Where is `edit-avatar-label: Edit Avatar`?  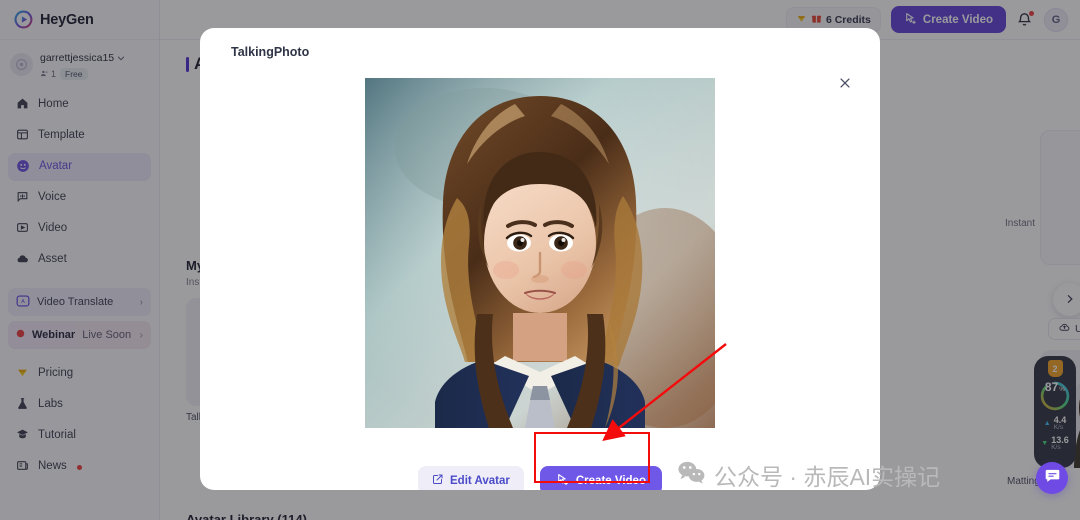 edit-avatar-label: Edit Avatar is located at coordinates (480, 480).